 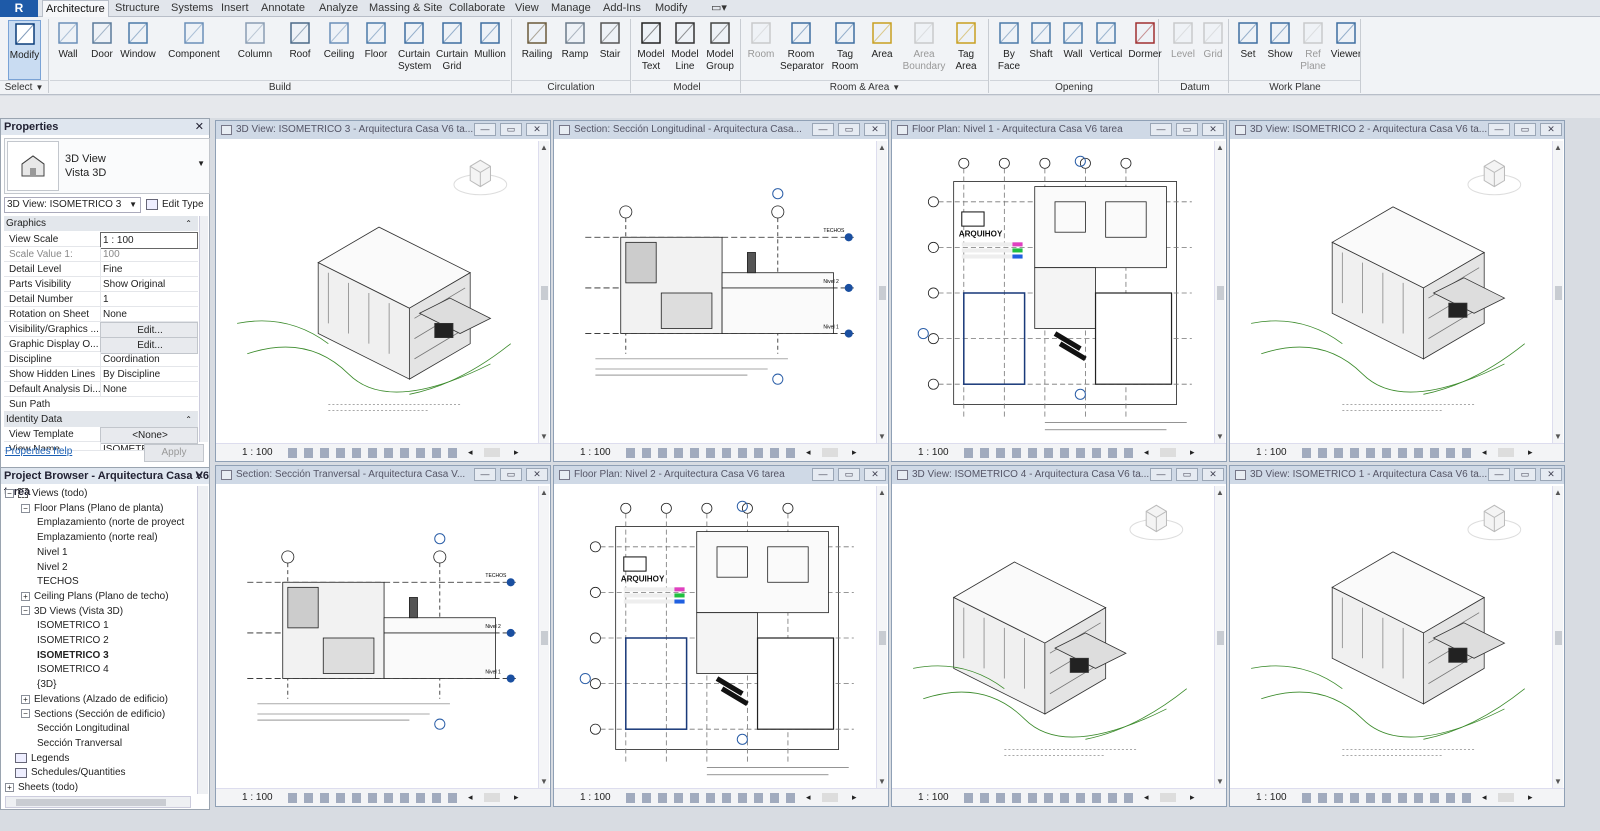 What do you see at coordinates (452, 50) in the screenshot?
I see `curtain-grid-button: Curtain Grid` at bounding box center [452, 50].